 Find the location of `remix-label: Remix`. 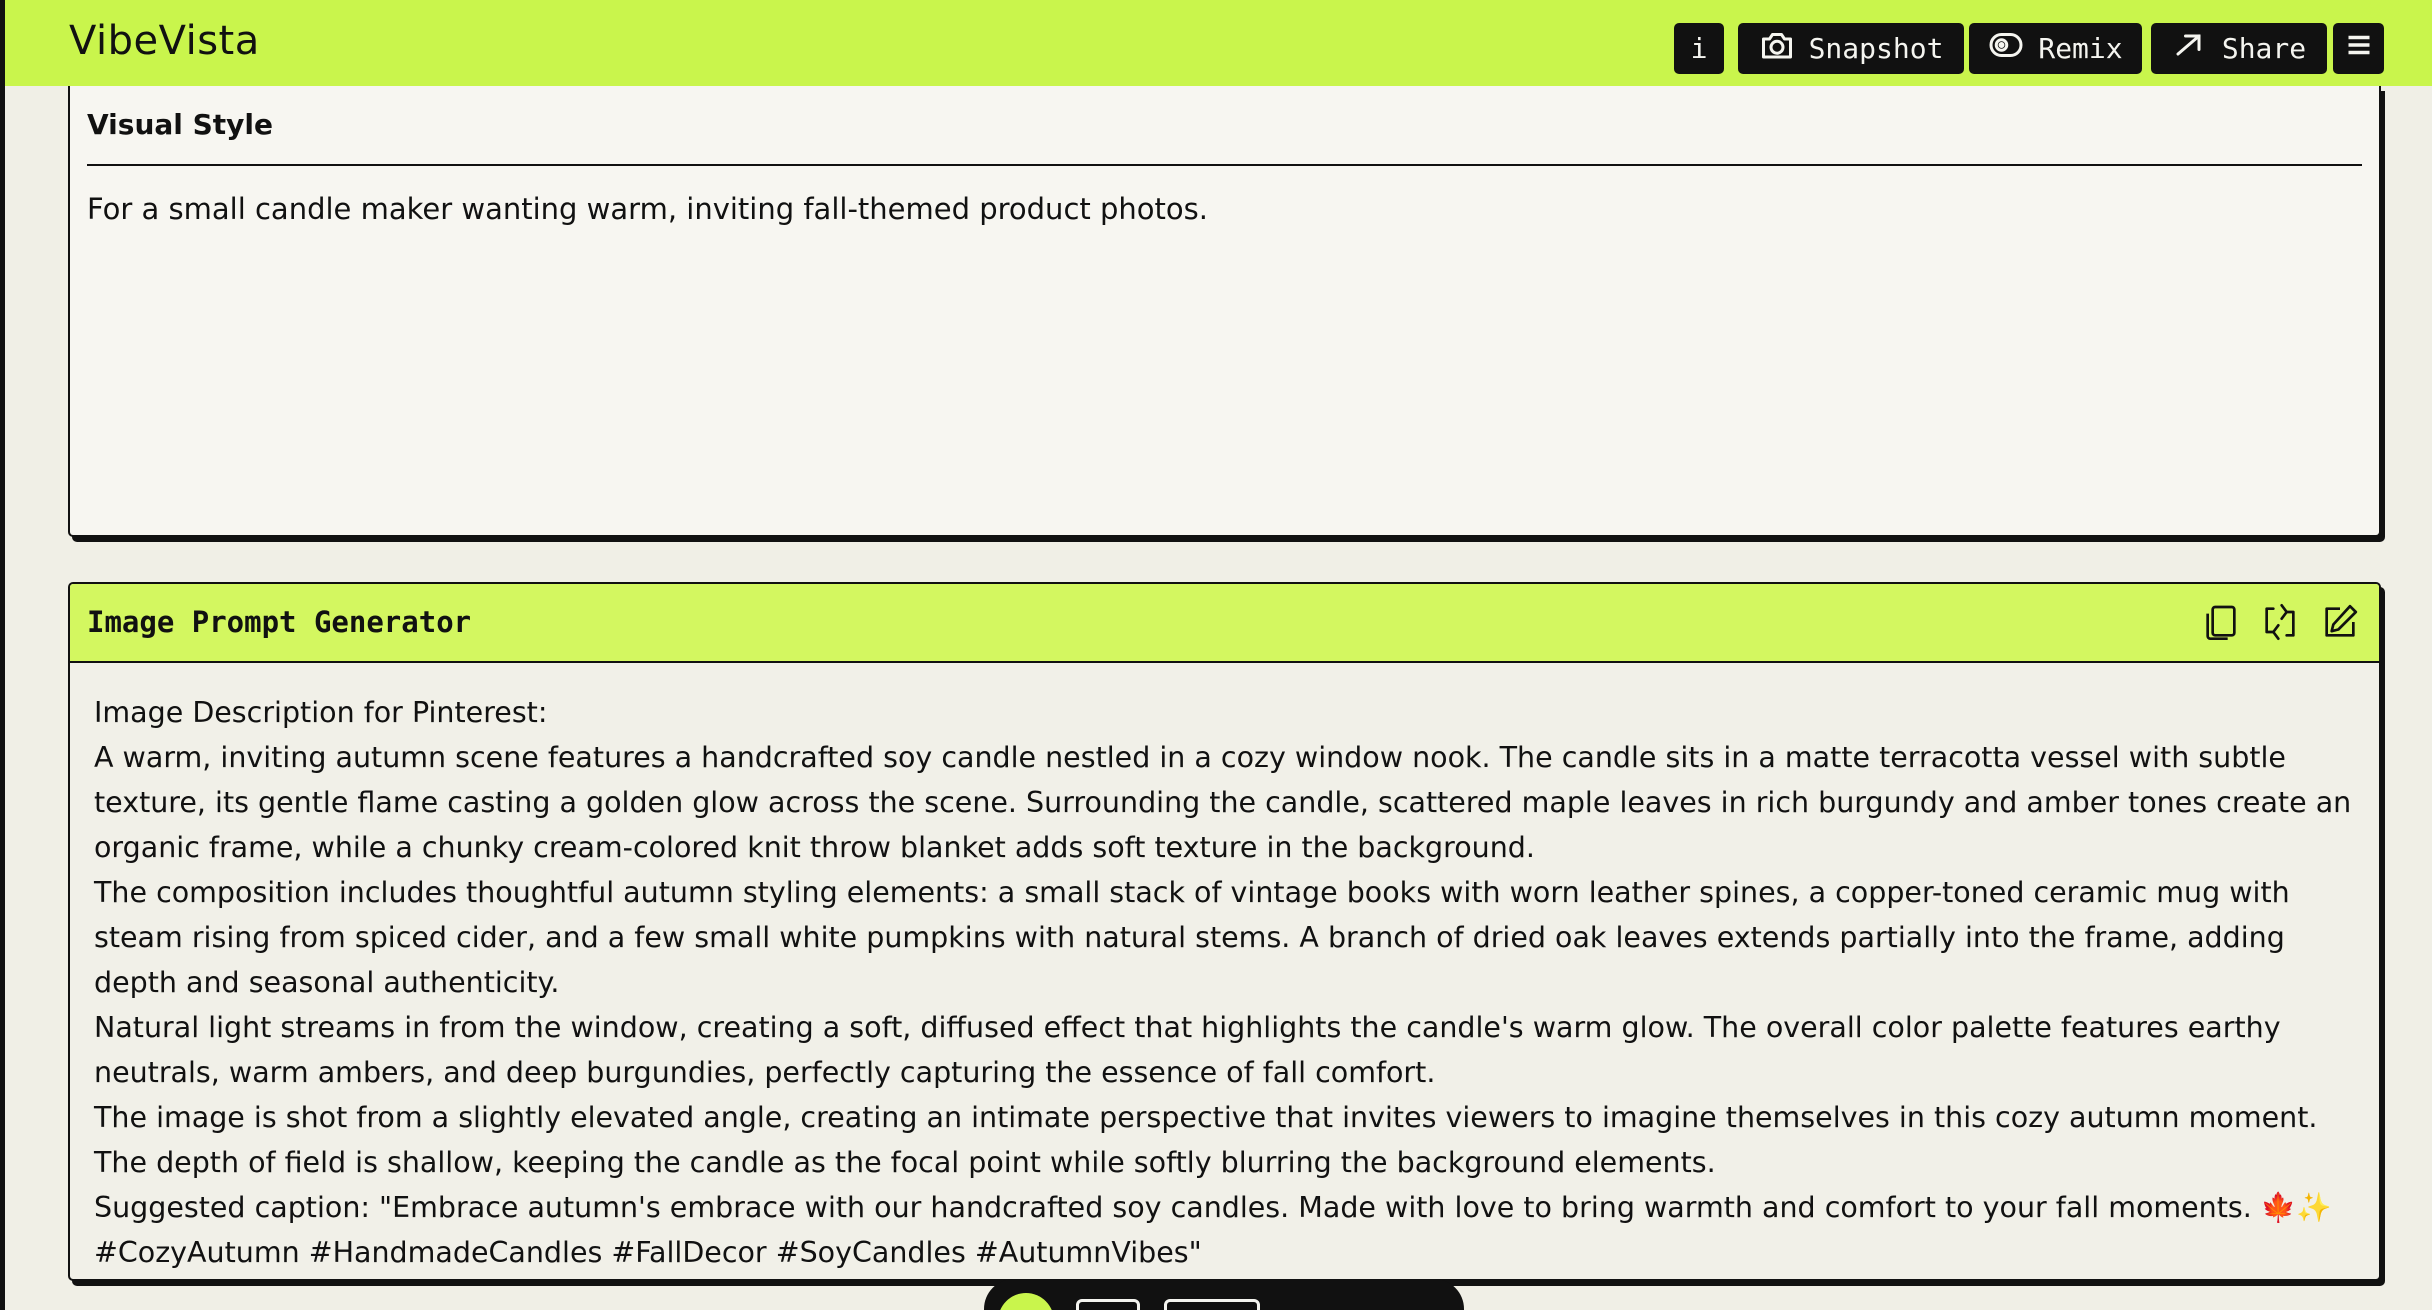

remix-label: Remix is located at coordinates (2080, 48).